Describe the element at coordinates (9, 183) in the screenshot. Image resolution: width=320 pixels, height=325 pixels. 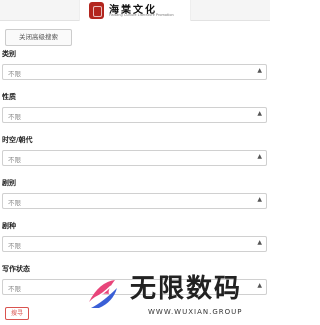
I see `field-label-drama-type: 剧别` at that location.